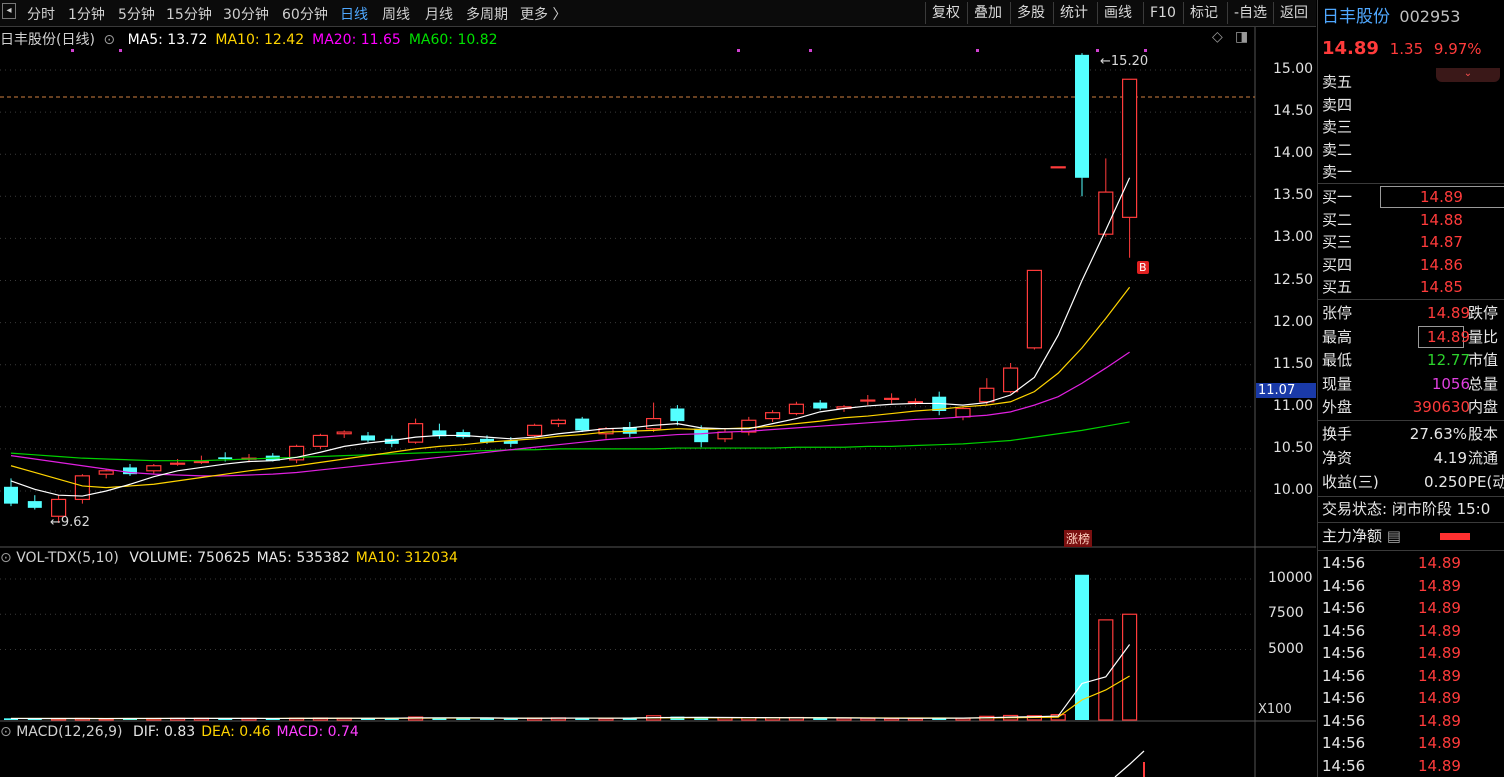 This screenshot has height=777, width=1504. What do you see at coordinates (1441, 407) in the screenshot?
I see `stat-value: 390630` at bounding box center [1441, 407].